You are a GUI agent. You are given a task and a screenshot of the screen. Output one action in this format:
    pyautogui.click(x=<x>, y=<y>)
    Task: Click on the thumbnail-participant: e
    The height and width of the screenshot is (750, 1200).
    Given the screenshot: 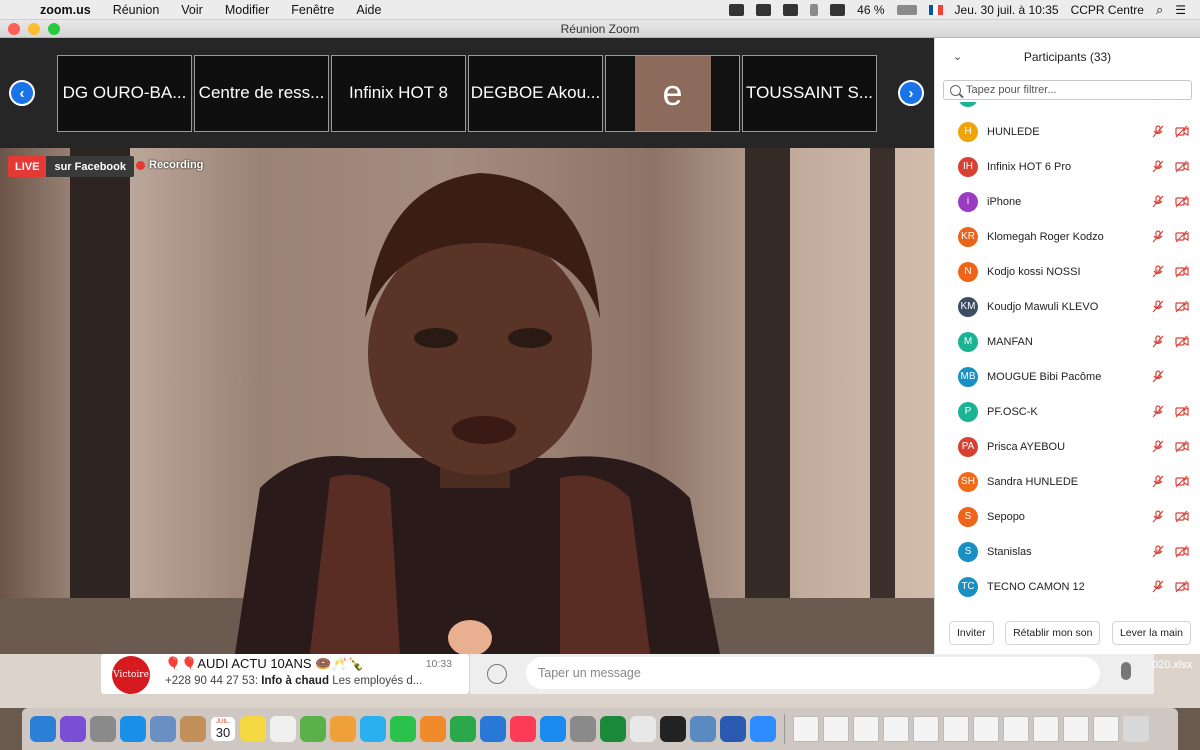 What is the action you would take?
    pyautogui.click(x=672, y=93)
    